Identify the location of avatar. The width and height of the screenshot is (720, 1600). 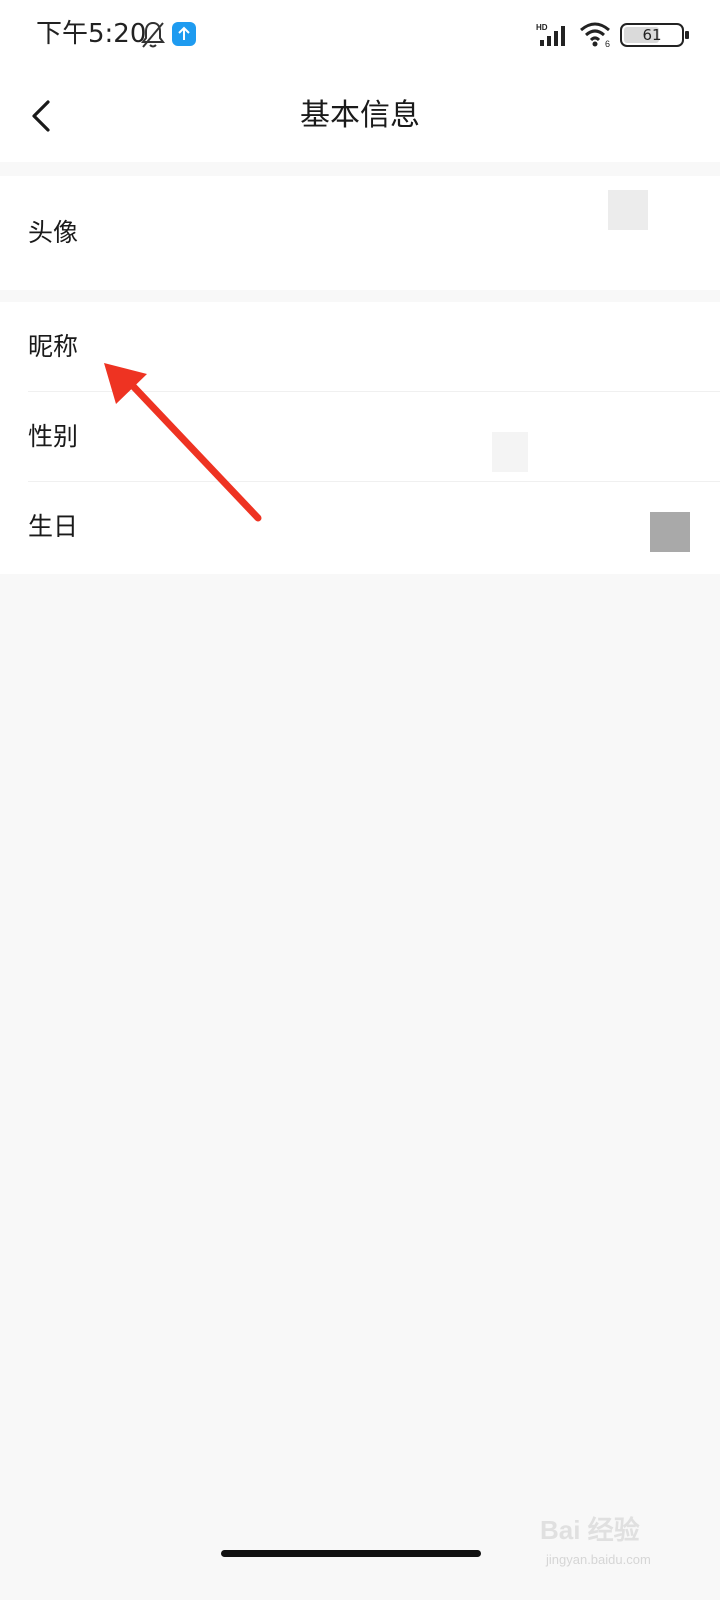
(628, 210).